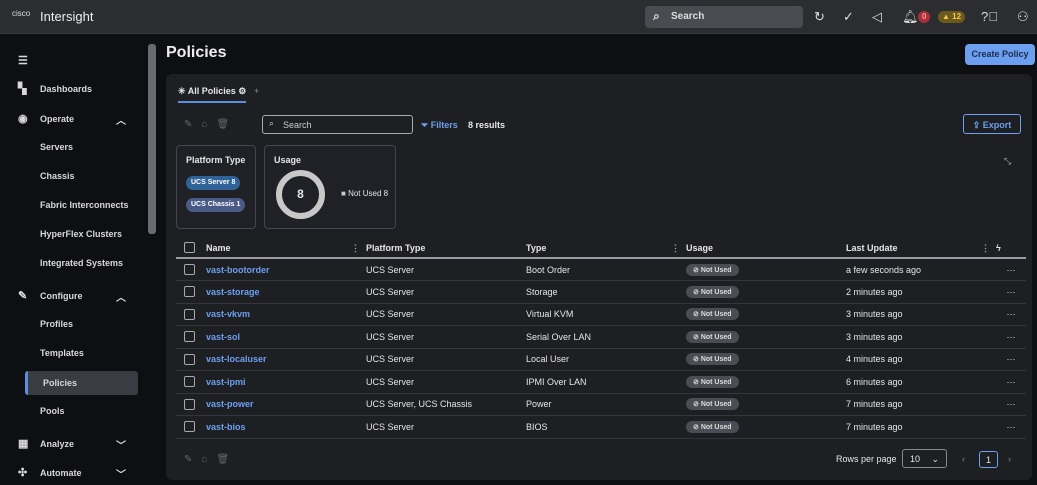  I want to click on usage-legend: ■ Not Used 8, so click(364, 193).